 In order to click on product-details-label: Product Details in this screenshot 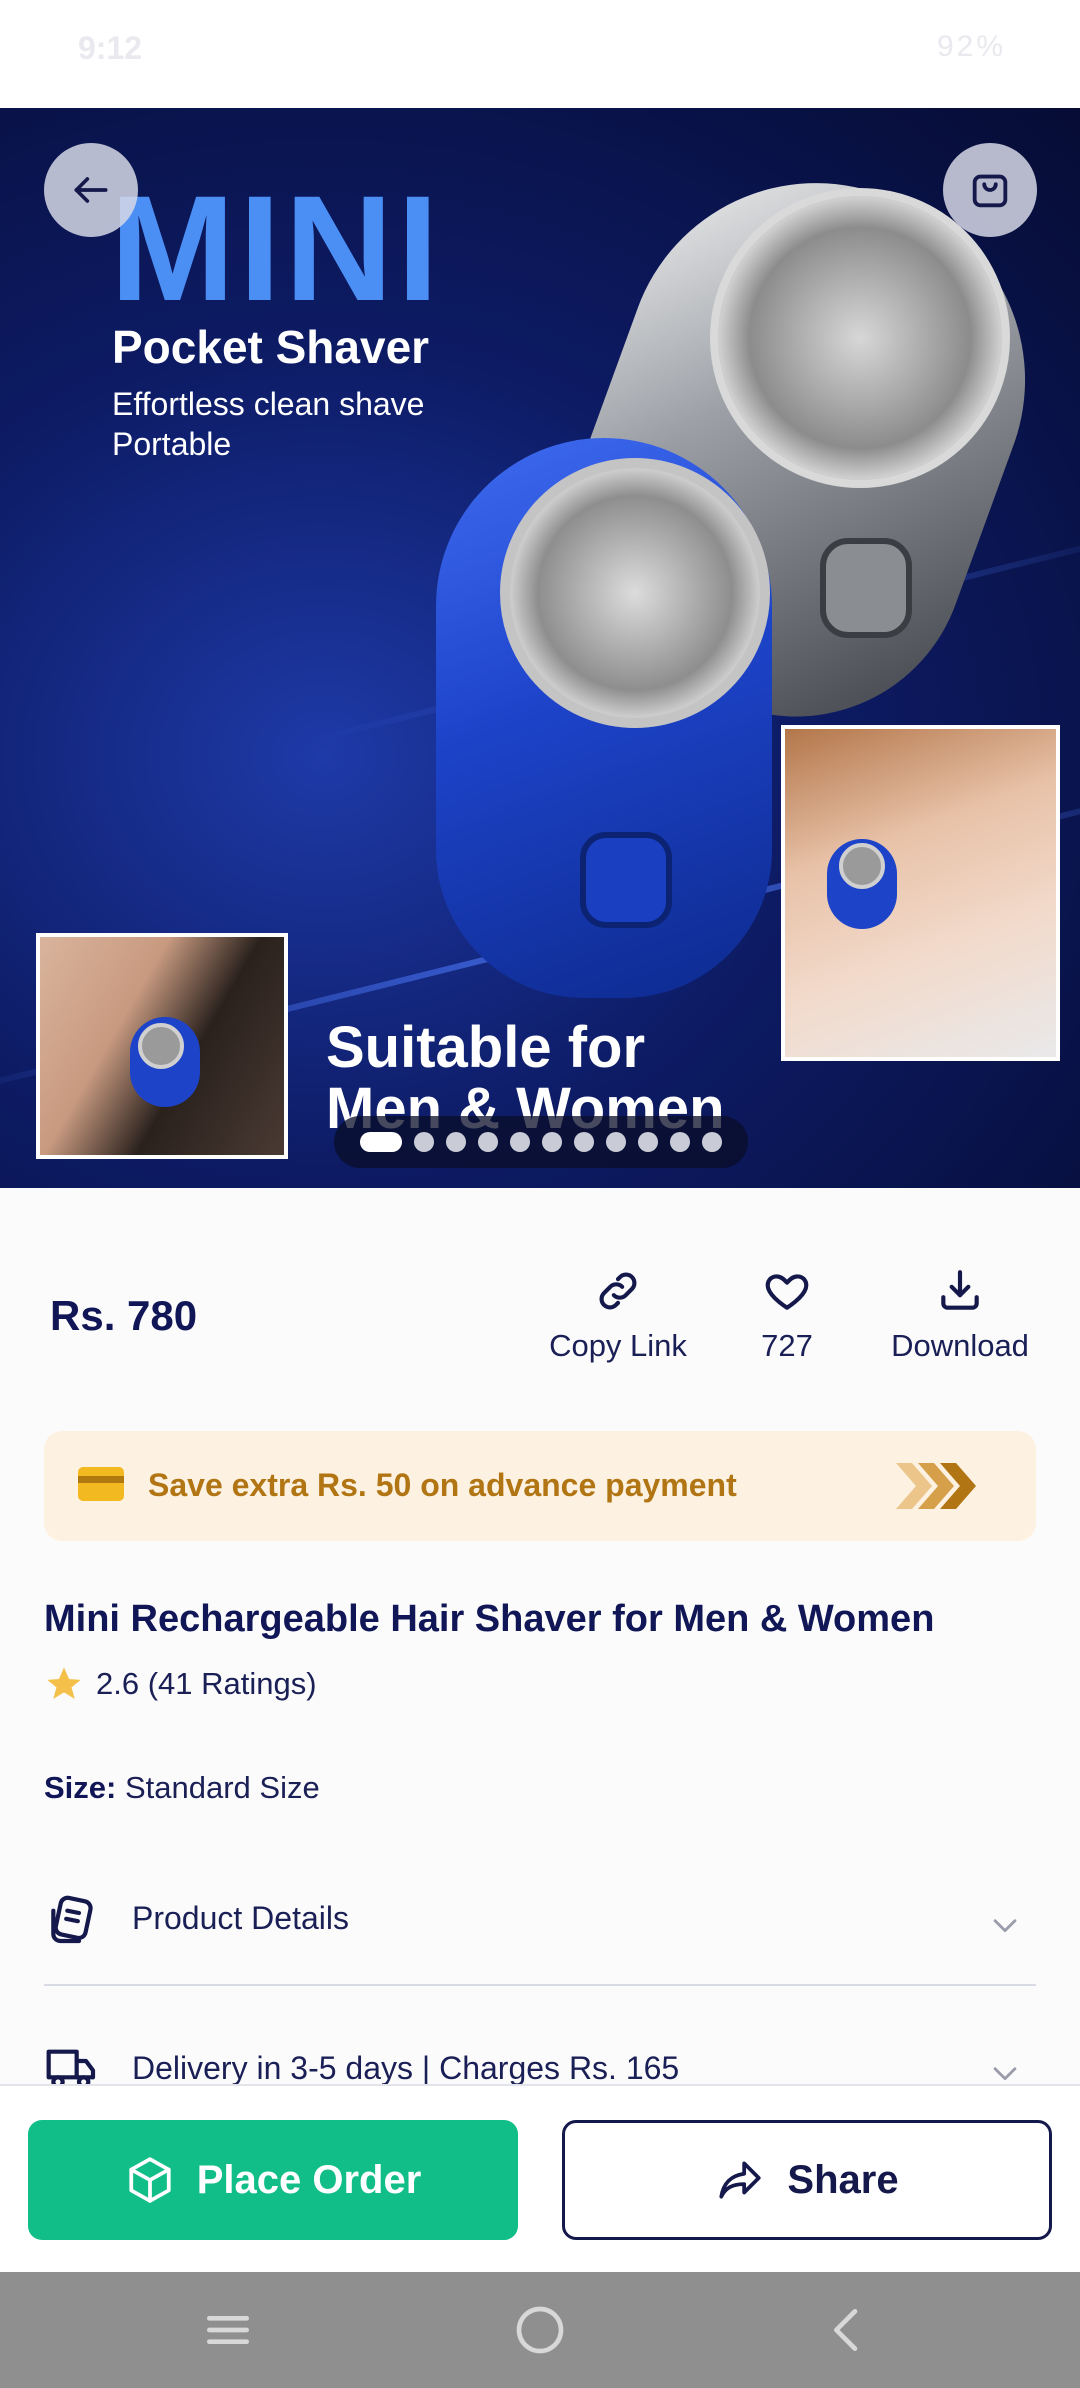, I will do `click(240, 1918)`.